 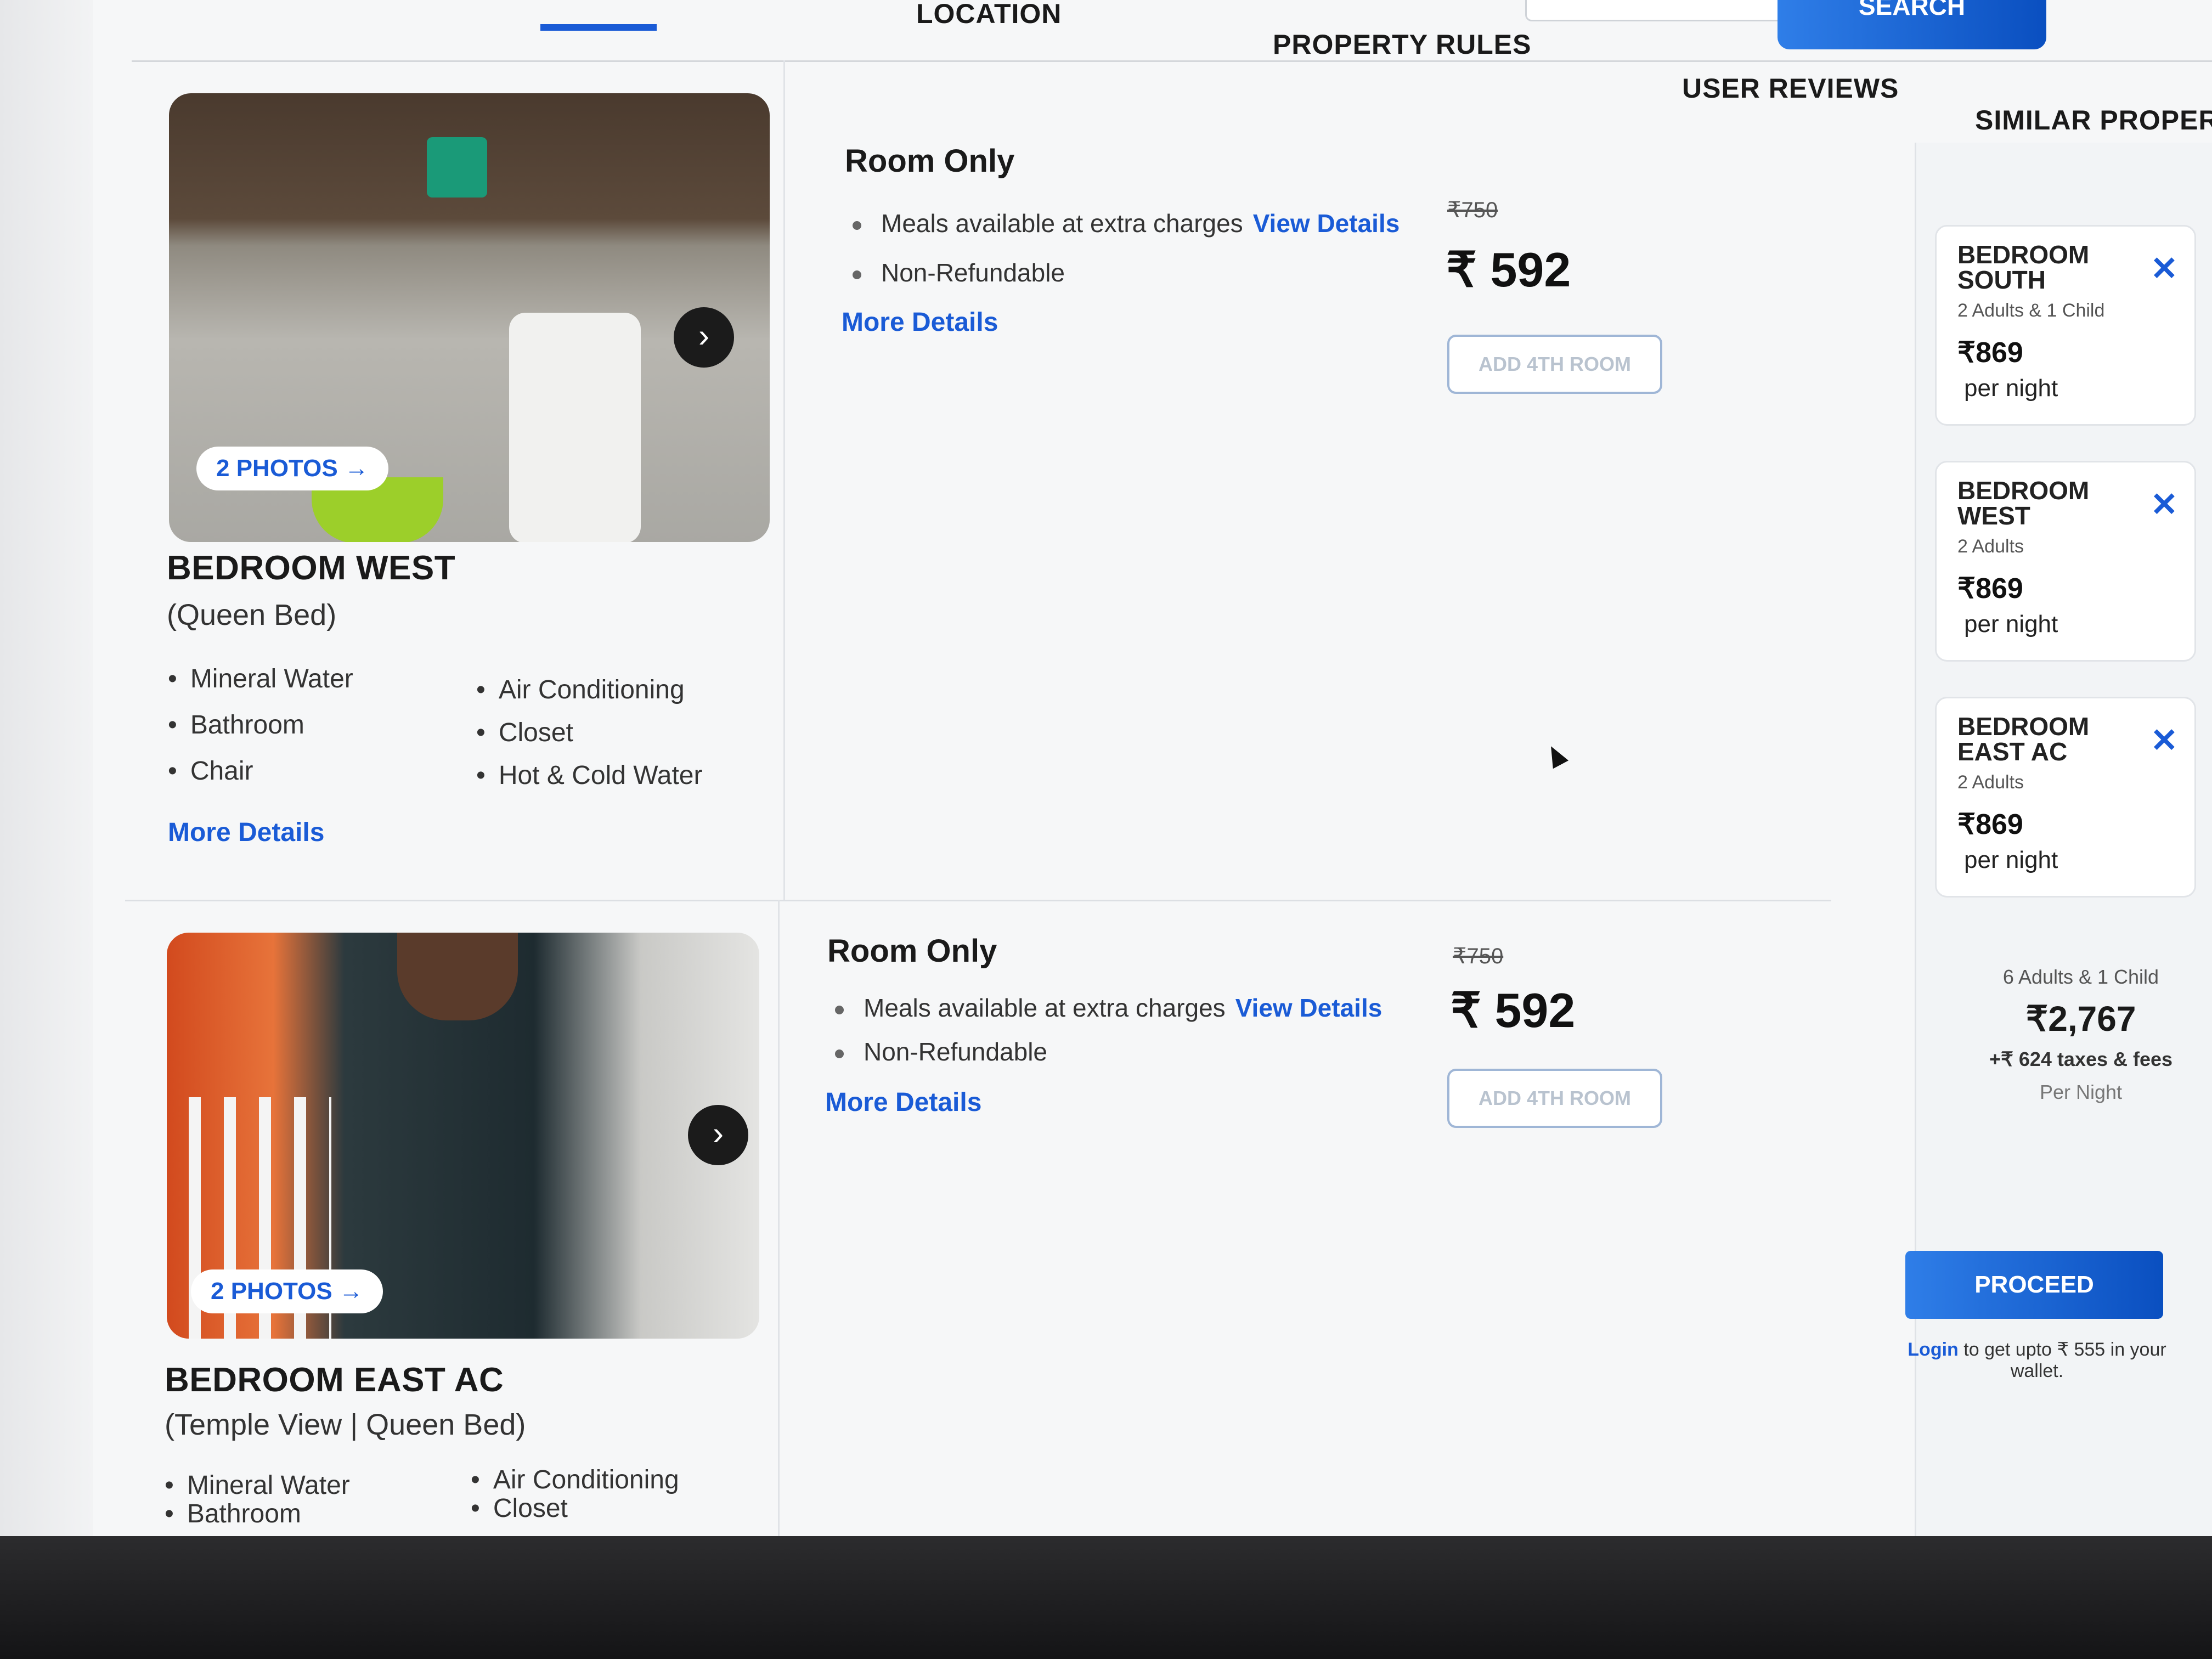 What do you see at coordinates (2080, 1019) in the screenshot?
I see `total-price: ₹2,767` at bounding box center [2080, 1019].